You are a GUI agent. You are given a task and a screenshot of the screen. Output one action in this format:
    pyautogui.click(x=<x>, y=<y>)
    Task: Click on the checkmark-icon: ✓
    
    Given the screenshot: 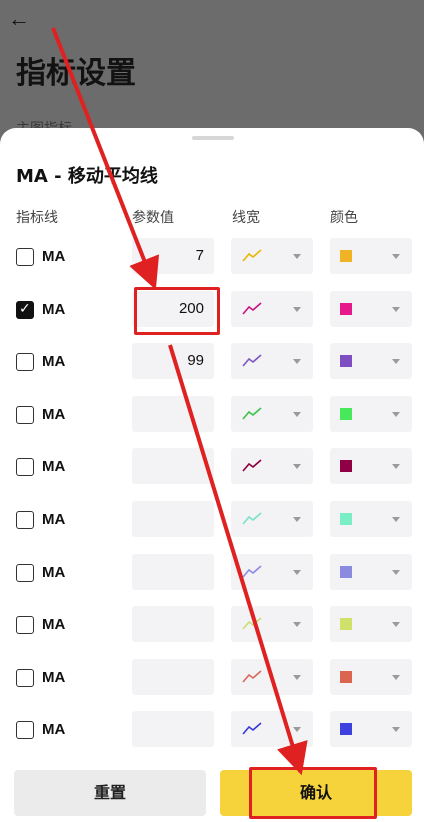 What is the action you would take?
    pyautogui.click(x=25, y=307)
    